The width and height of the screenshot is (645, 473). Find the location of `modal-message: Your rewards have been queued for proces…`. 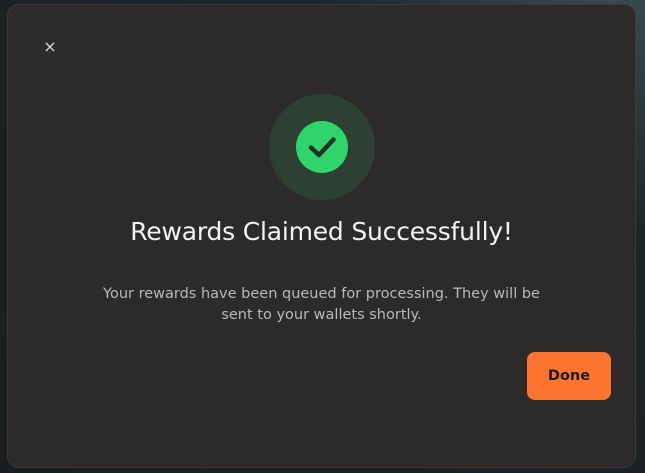

modal-message: Your rewards have been queued for proces… is located at coordinates (321, 304).